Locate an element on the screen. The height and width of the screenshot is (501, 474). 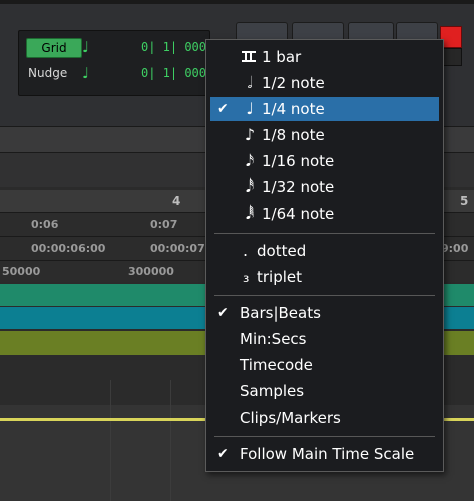
grid-value-display: 0| 1| 000 is located at coordinates (151, 47).